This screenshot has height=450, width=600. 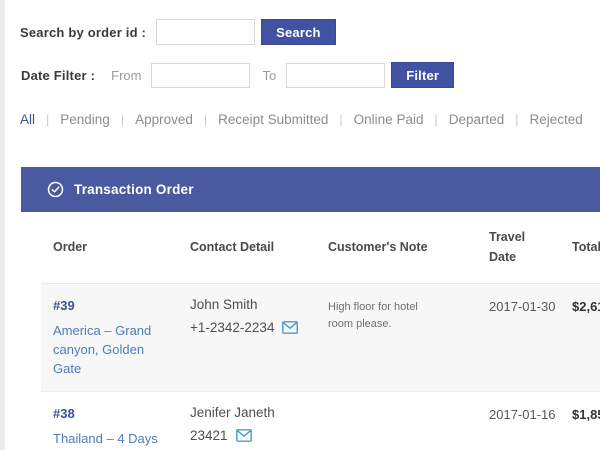 I want to click on search-button: Search, so click(x=298, y=32).